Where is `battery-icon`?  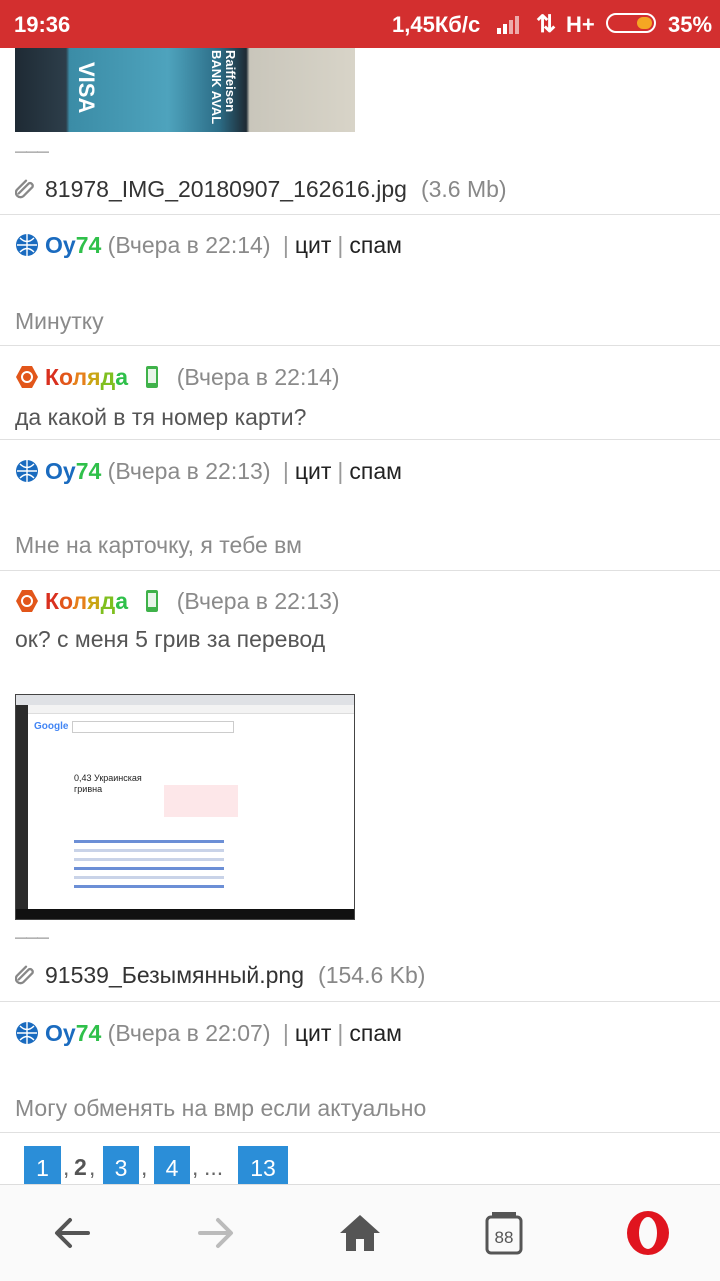 battery-icon is located at coordinates (631, 23).